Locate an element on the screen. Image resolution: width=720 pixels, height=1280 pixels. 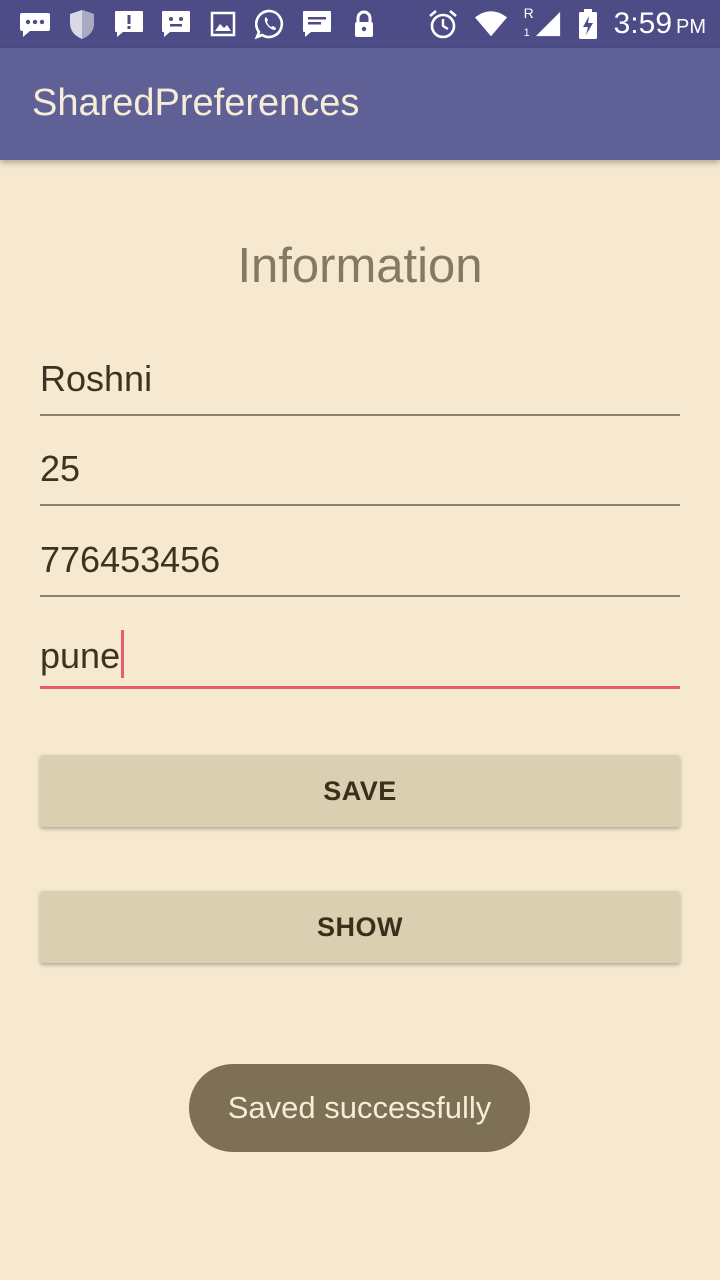
roaming-label: R is located at coordinates (528, 13).